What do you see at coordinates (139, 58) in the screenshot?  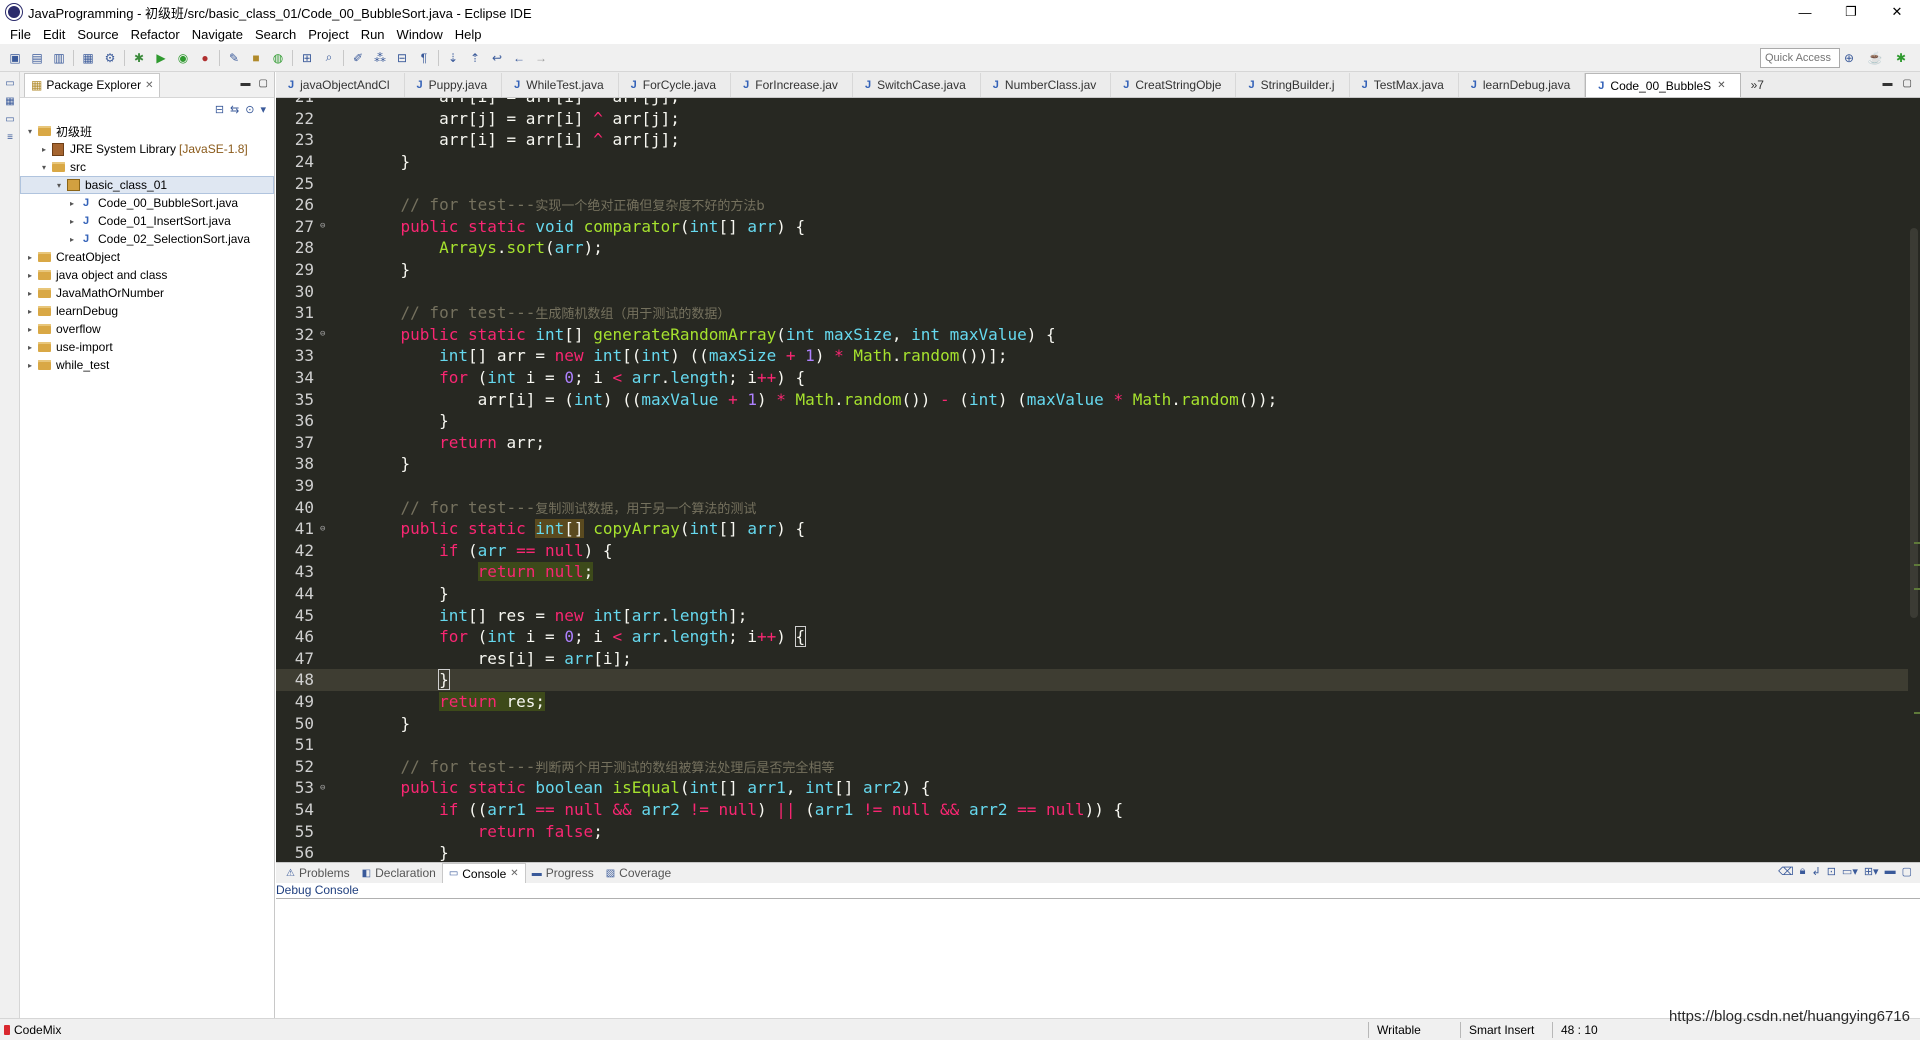 I see `debug-icon: ✱` at bounding box center [139, 58].